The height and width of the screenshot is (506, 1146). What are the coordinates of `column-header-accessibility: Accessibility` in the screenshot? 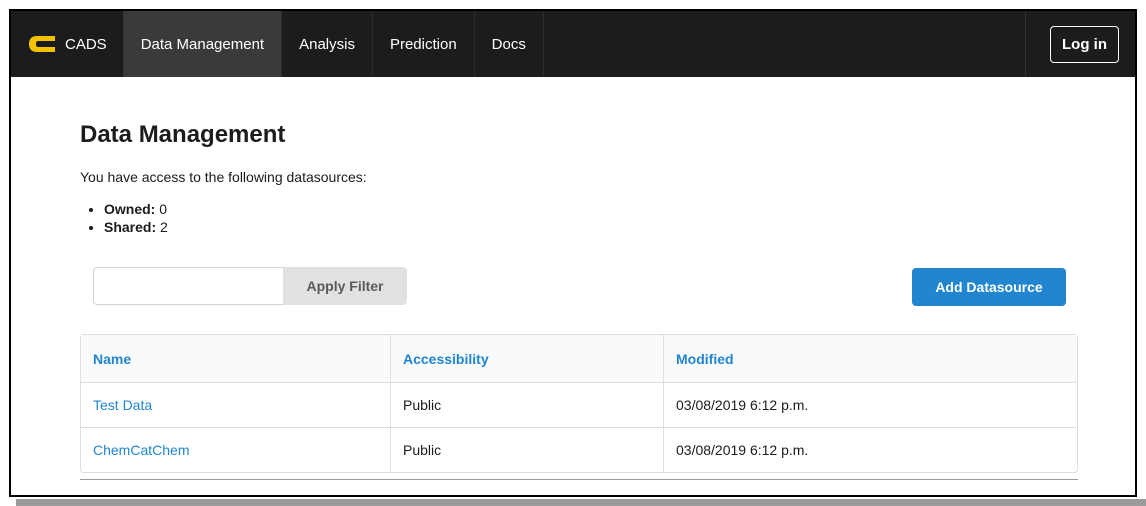 It's located at (526, 359).